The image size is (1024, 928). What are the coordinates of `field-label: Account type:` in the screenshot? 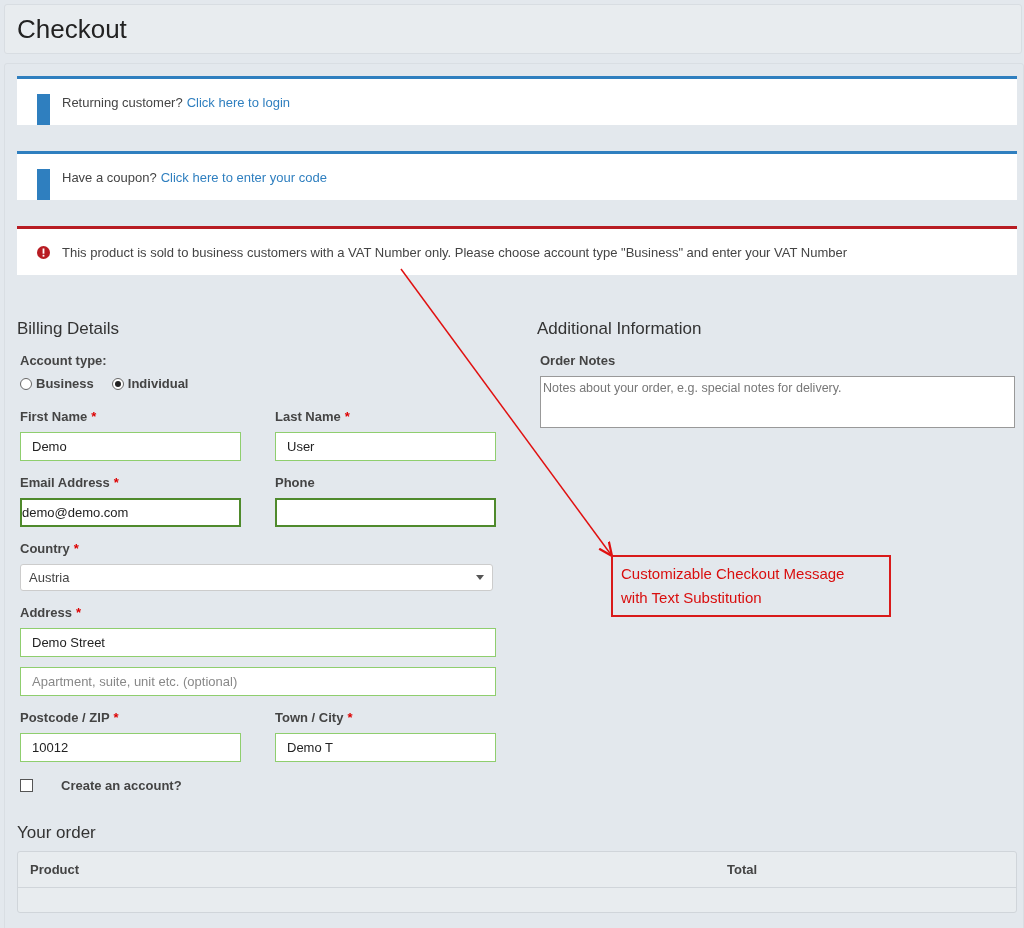 It's located at (64, 360).